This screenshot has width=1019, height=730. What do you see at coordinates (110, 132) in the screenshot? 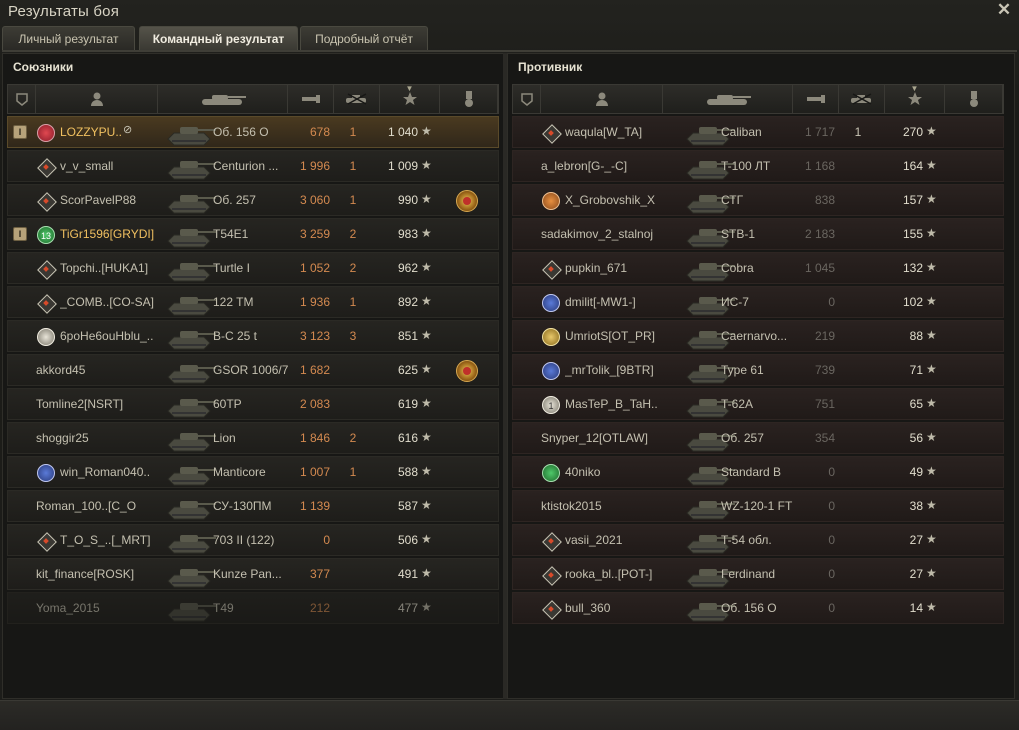
I see `player-name: LOZZYPU..` at bounding box center [110, 132].